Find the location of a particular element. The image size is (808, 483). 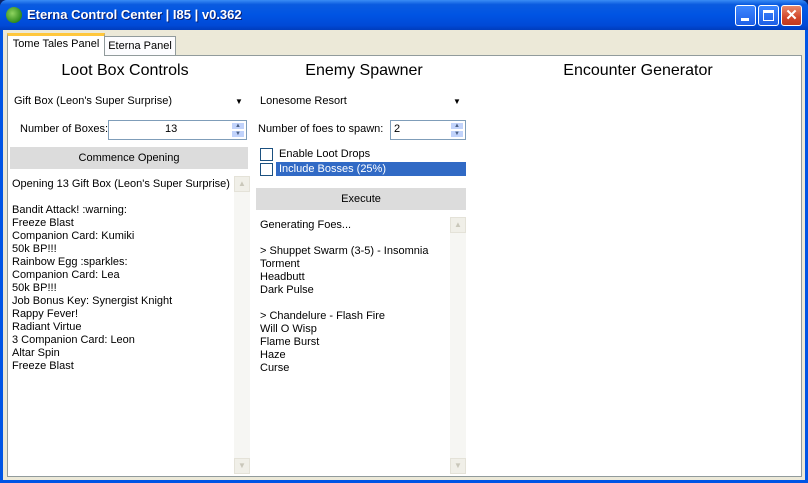

box-count-label: Number of Boxes: is located at coordinates (64, 129).